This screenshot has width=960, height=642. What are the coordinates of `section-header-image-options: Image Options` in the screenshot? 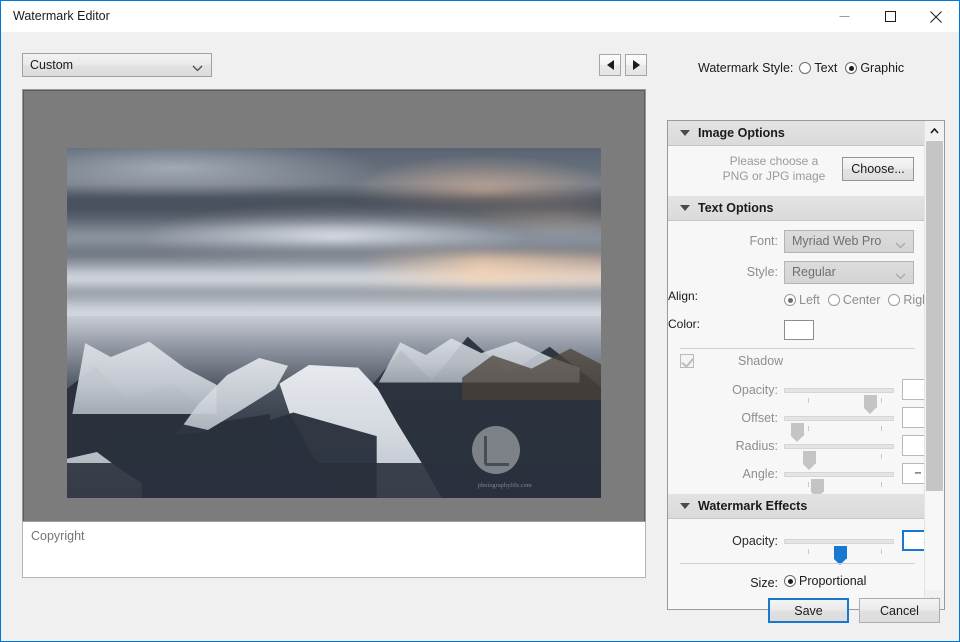 It's located at (796, 133).